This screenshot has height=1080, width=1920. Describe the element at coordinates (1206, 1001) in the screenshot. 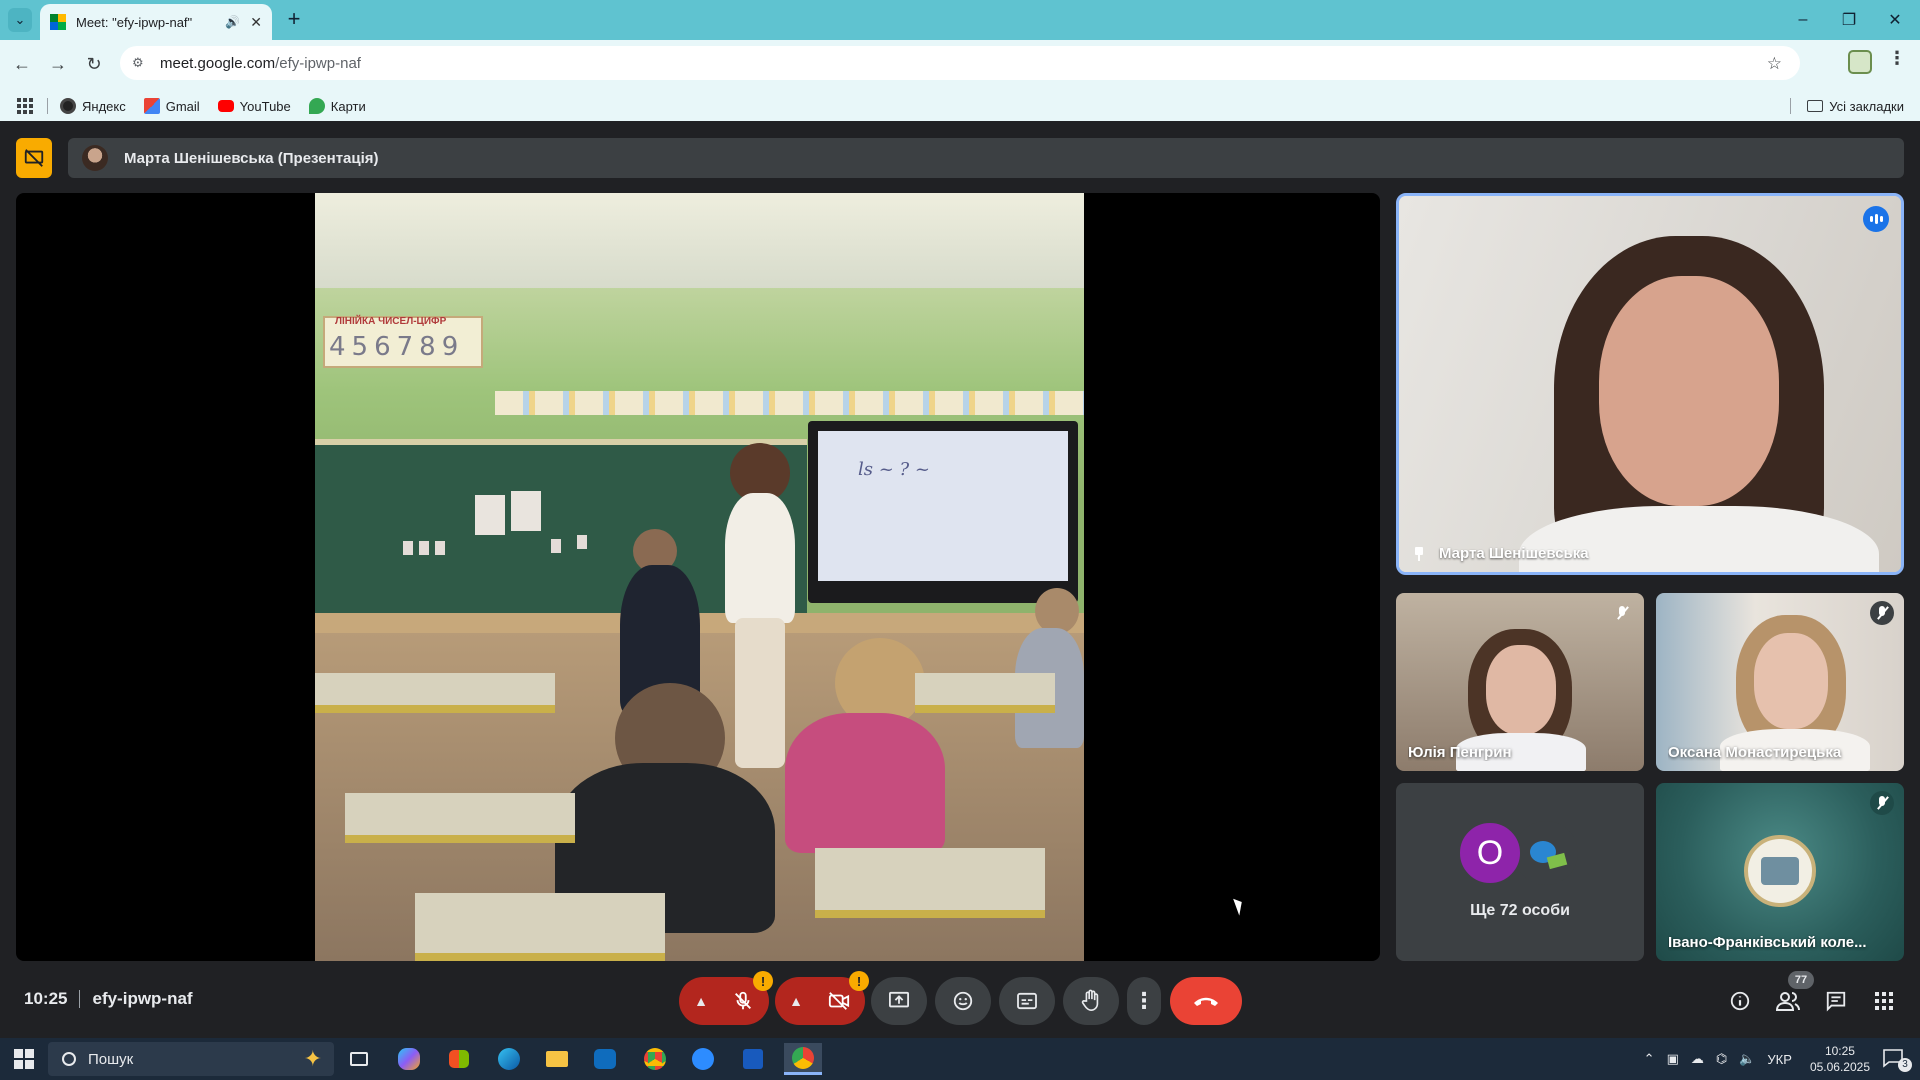

I see `leave-call-button` at that location.